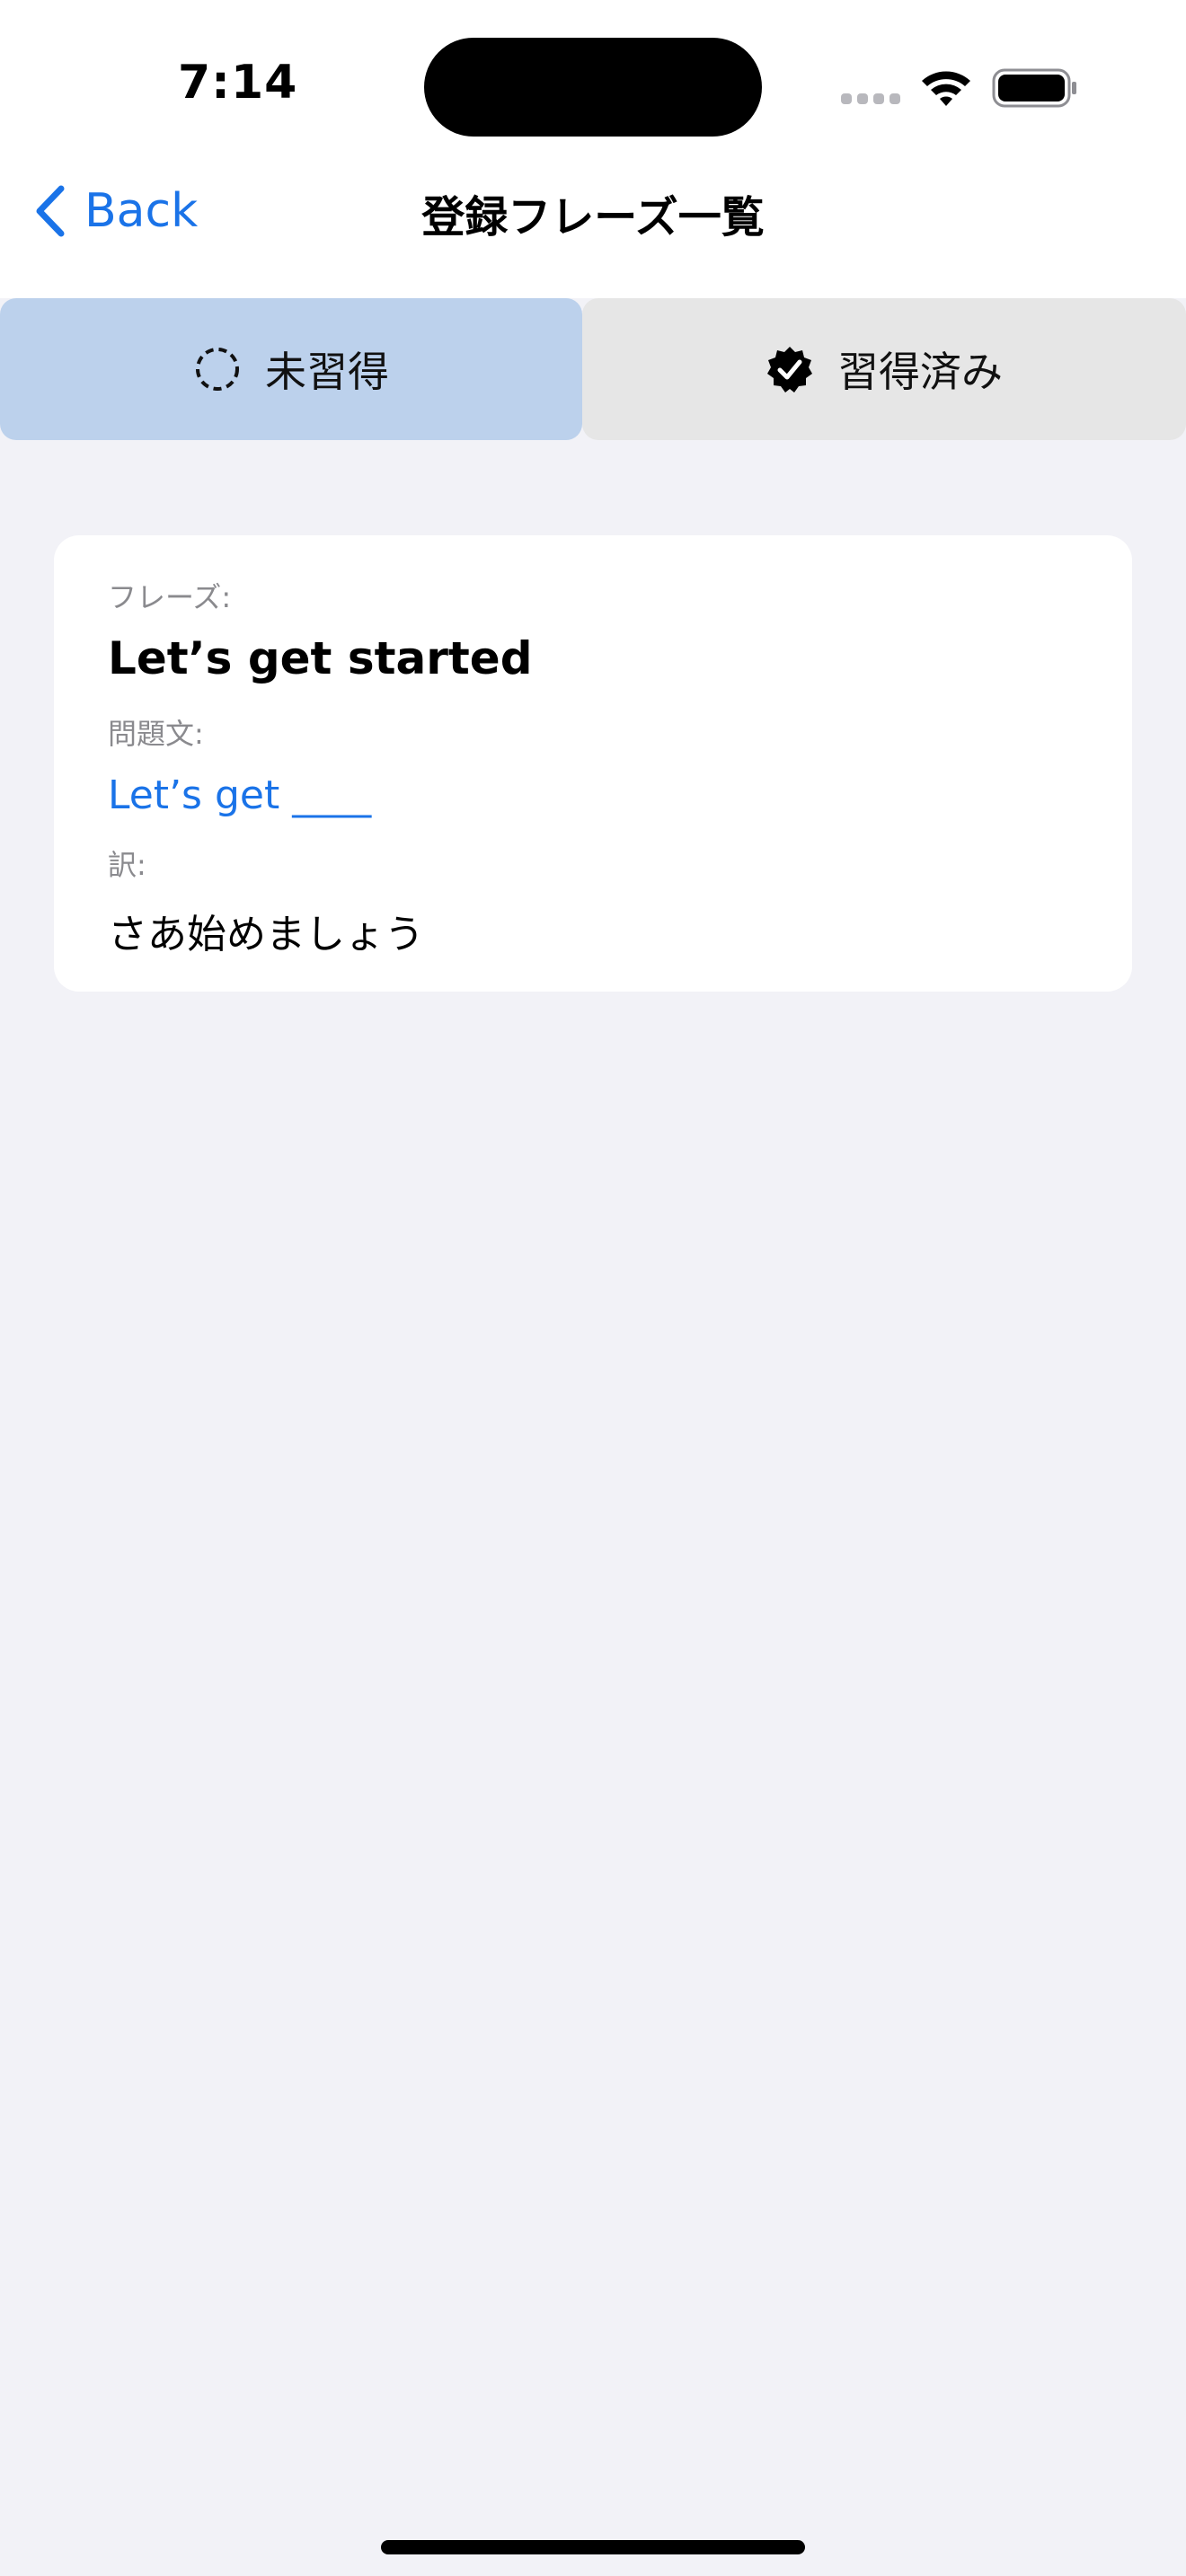  Describe the element at coordinates (127, 865) in the screenshot. I see `translation-label: 訳:` at that location.